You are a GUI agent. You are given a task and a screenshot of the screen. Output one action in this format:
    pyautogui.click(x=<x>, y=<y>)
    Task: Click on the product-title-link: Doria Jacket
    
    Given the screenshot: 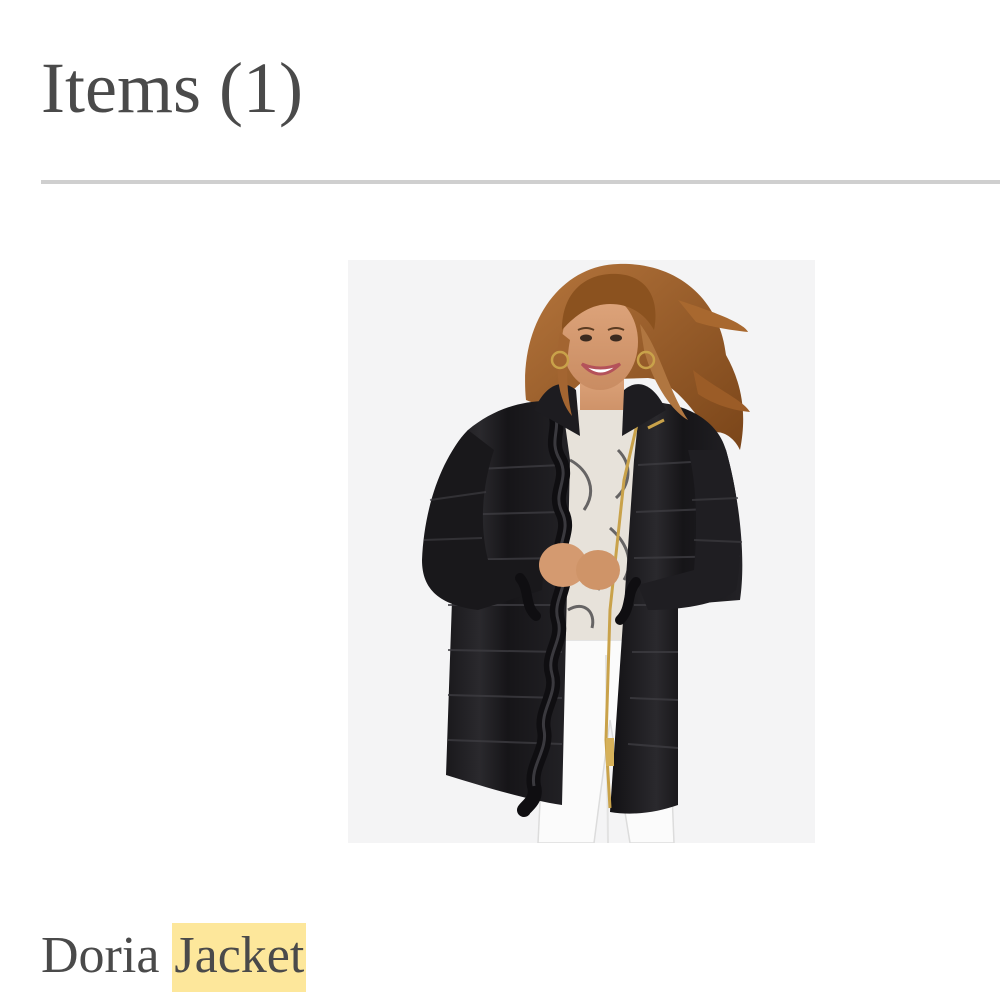 What is the action you would take?
    pyautogui.click(x=174, y=957)
    